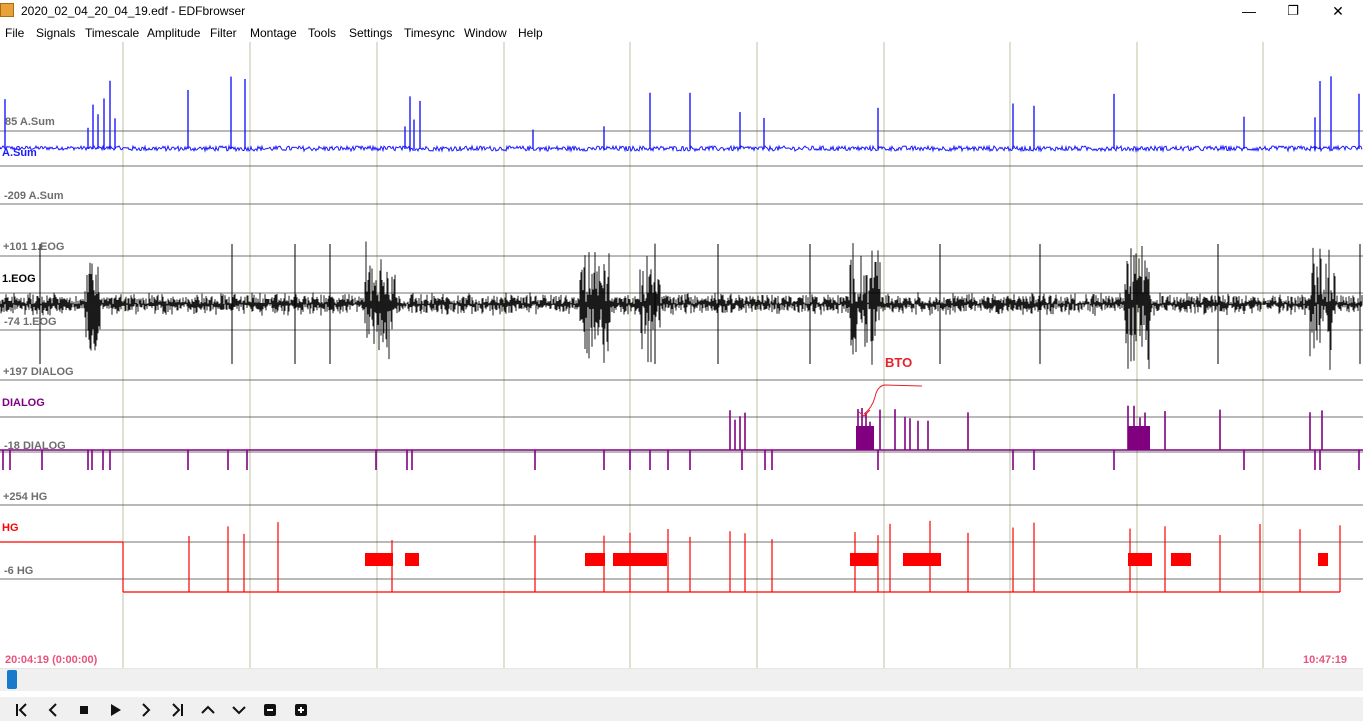  I want to click on asum-trace, so click(681, 148).